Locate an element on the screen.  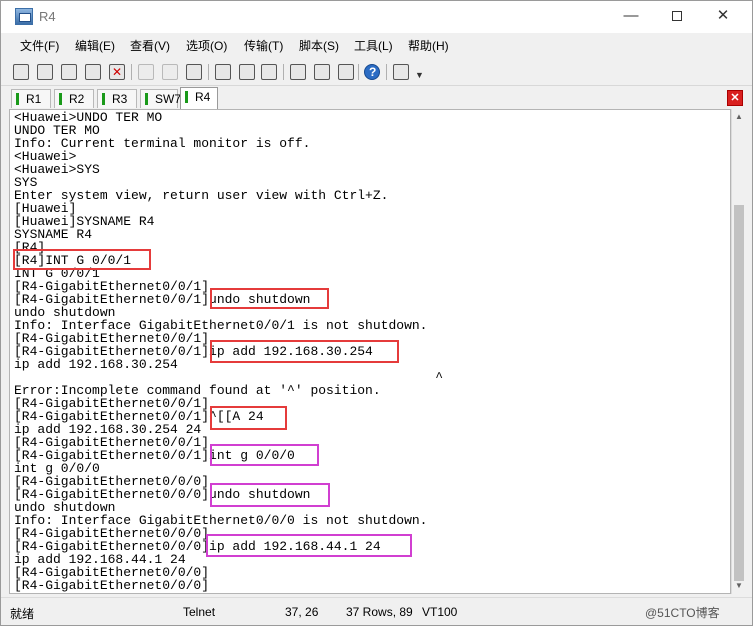
maximize-icon is located at coordinates (677, 16).